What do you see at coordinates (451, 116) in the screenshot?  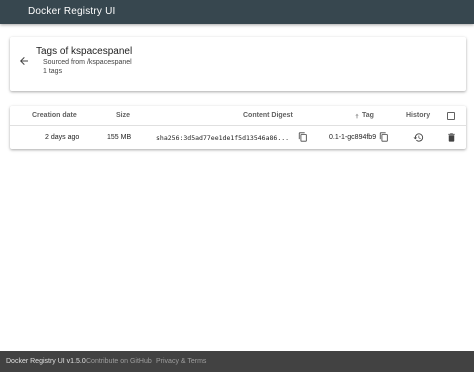 I see `select-all-checkbox` at bounding box center [451, 116].